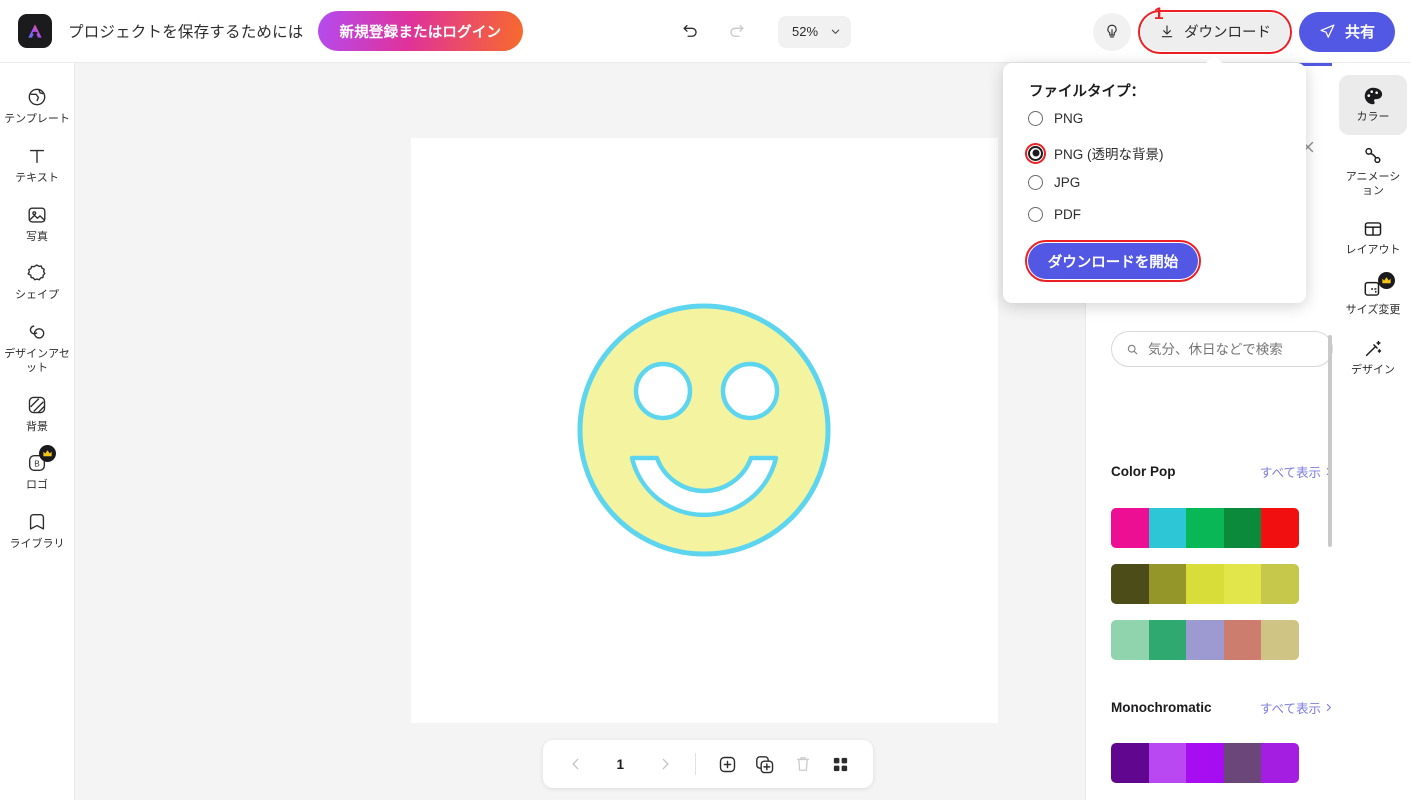 This screenshot has height=800, width=1411. What do you see at coordinates (37, 404) in the screenshot?
I see `background-icon` at bounding box center [37, 404].